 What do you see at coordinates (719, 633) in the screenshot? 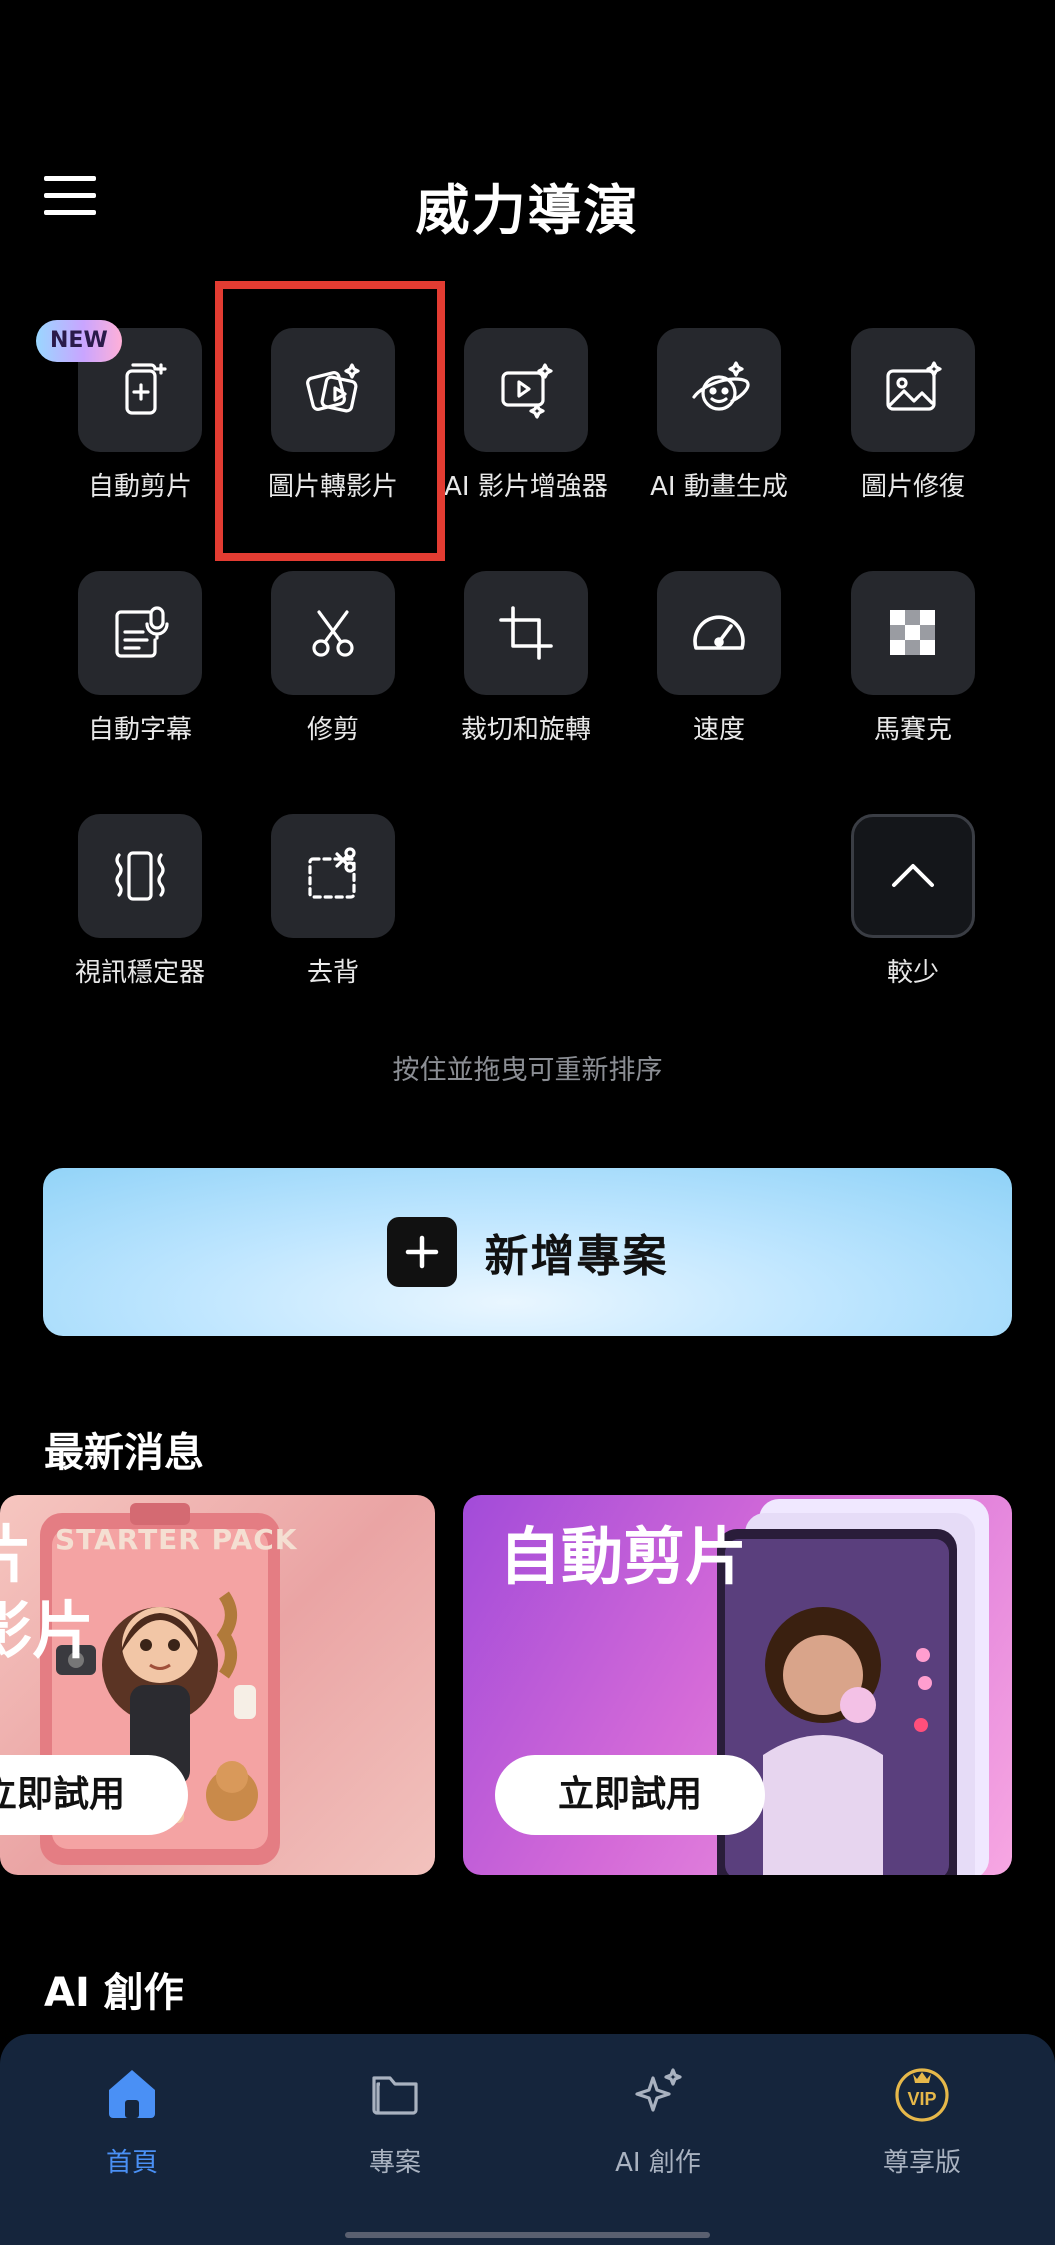
I see `speedometer-icon` at bounding box center [719, 633].